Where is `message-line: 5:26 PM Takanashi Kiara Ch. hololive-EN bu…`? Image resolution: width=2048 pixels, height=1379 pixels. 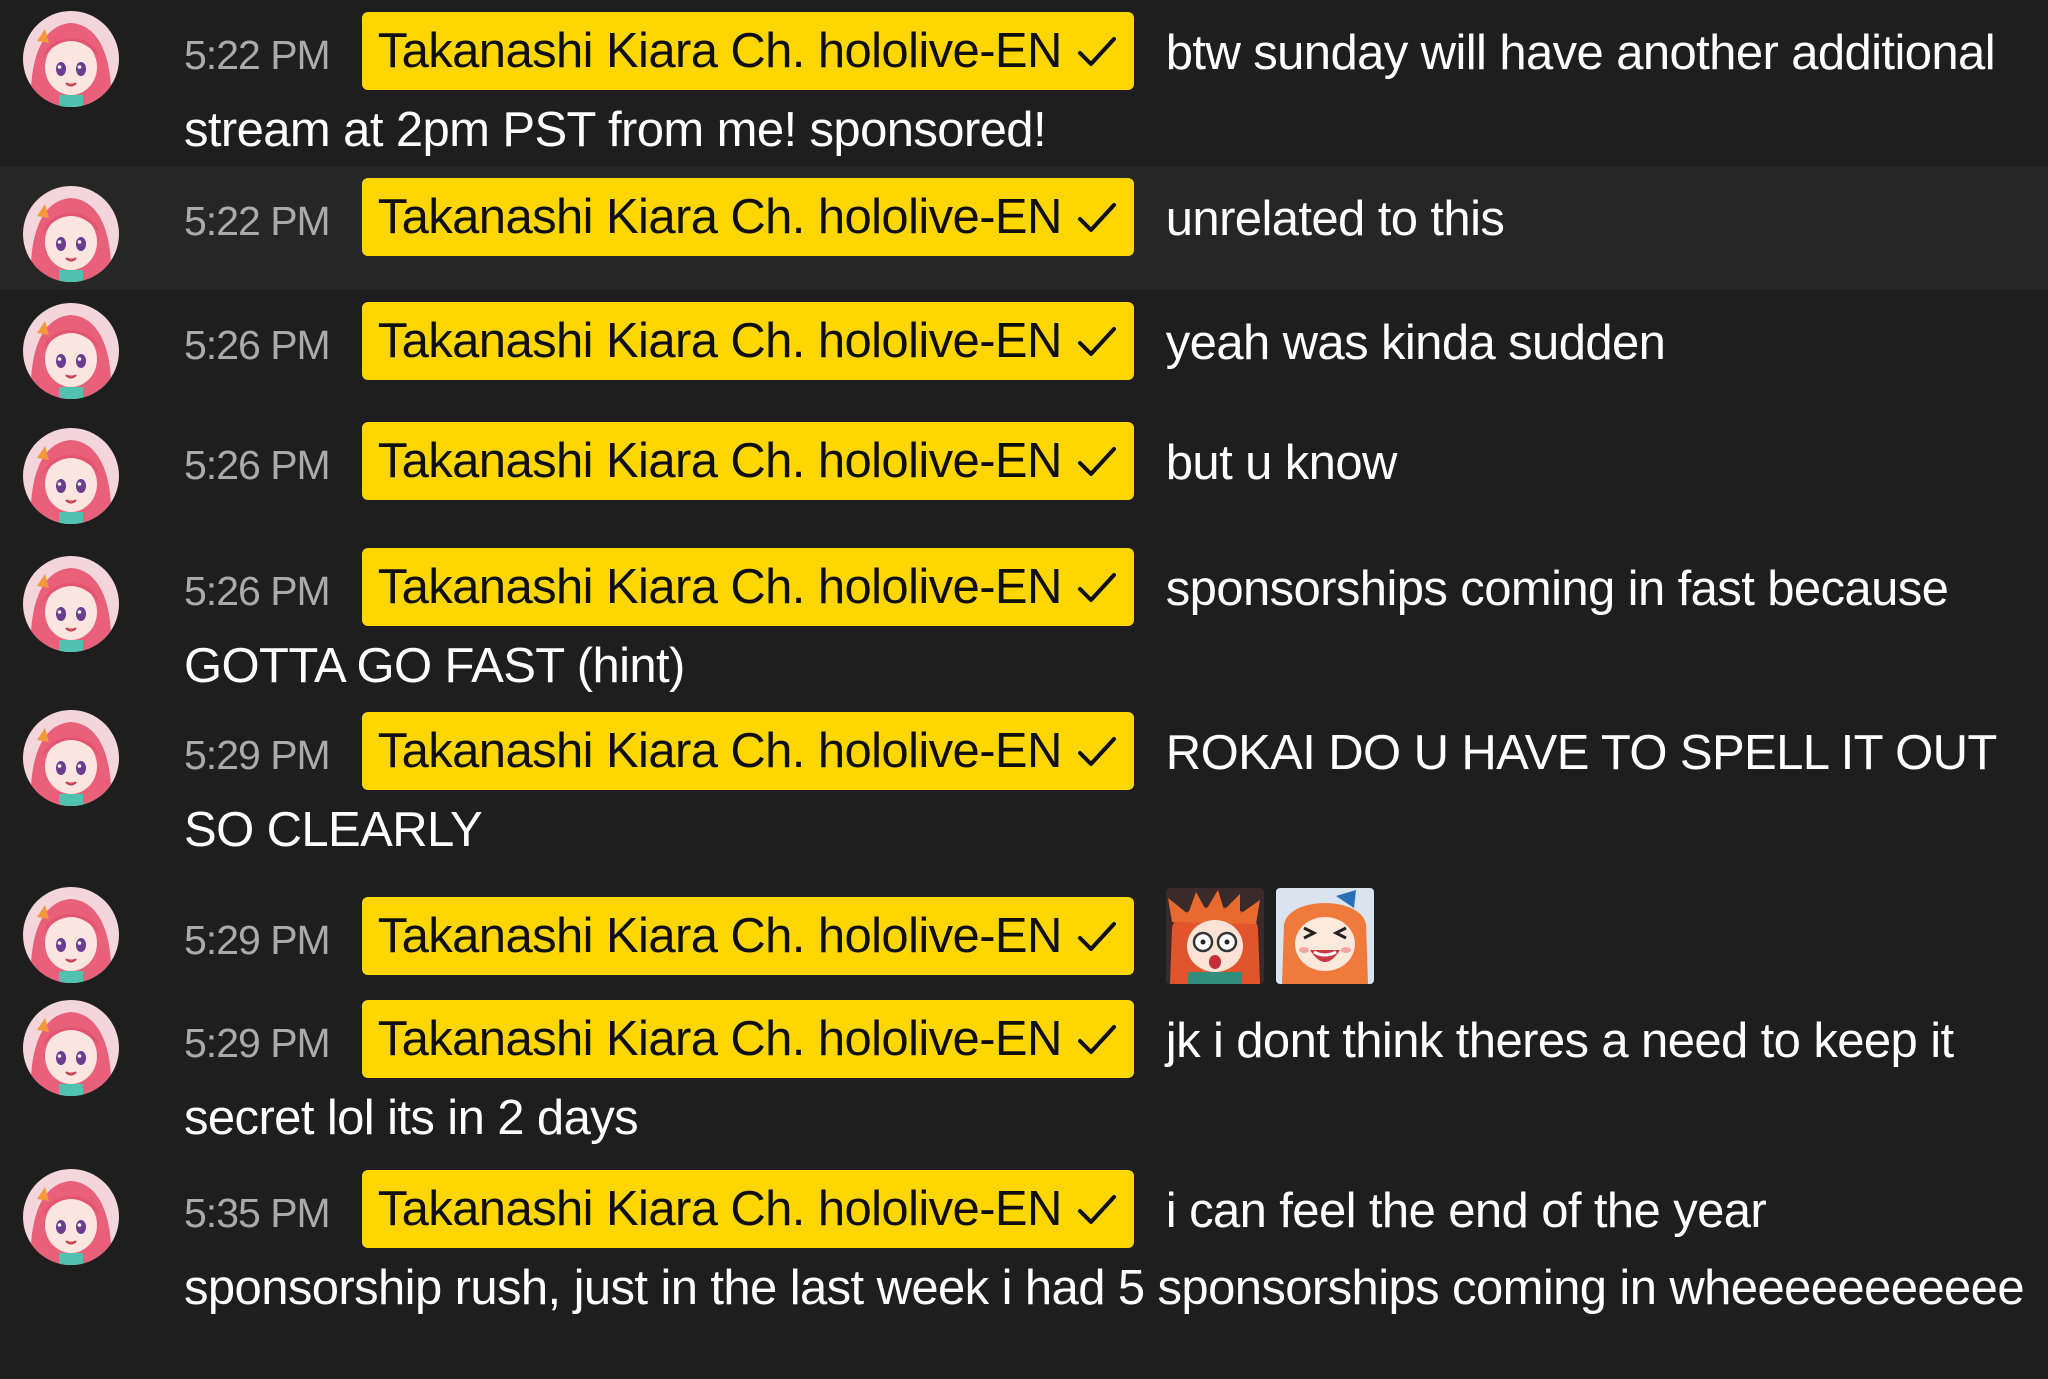 message-line: 5:26 PM Takanashi Kiara Ch. hololive-EN bu… is located at coordinates (1106, 463).